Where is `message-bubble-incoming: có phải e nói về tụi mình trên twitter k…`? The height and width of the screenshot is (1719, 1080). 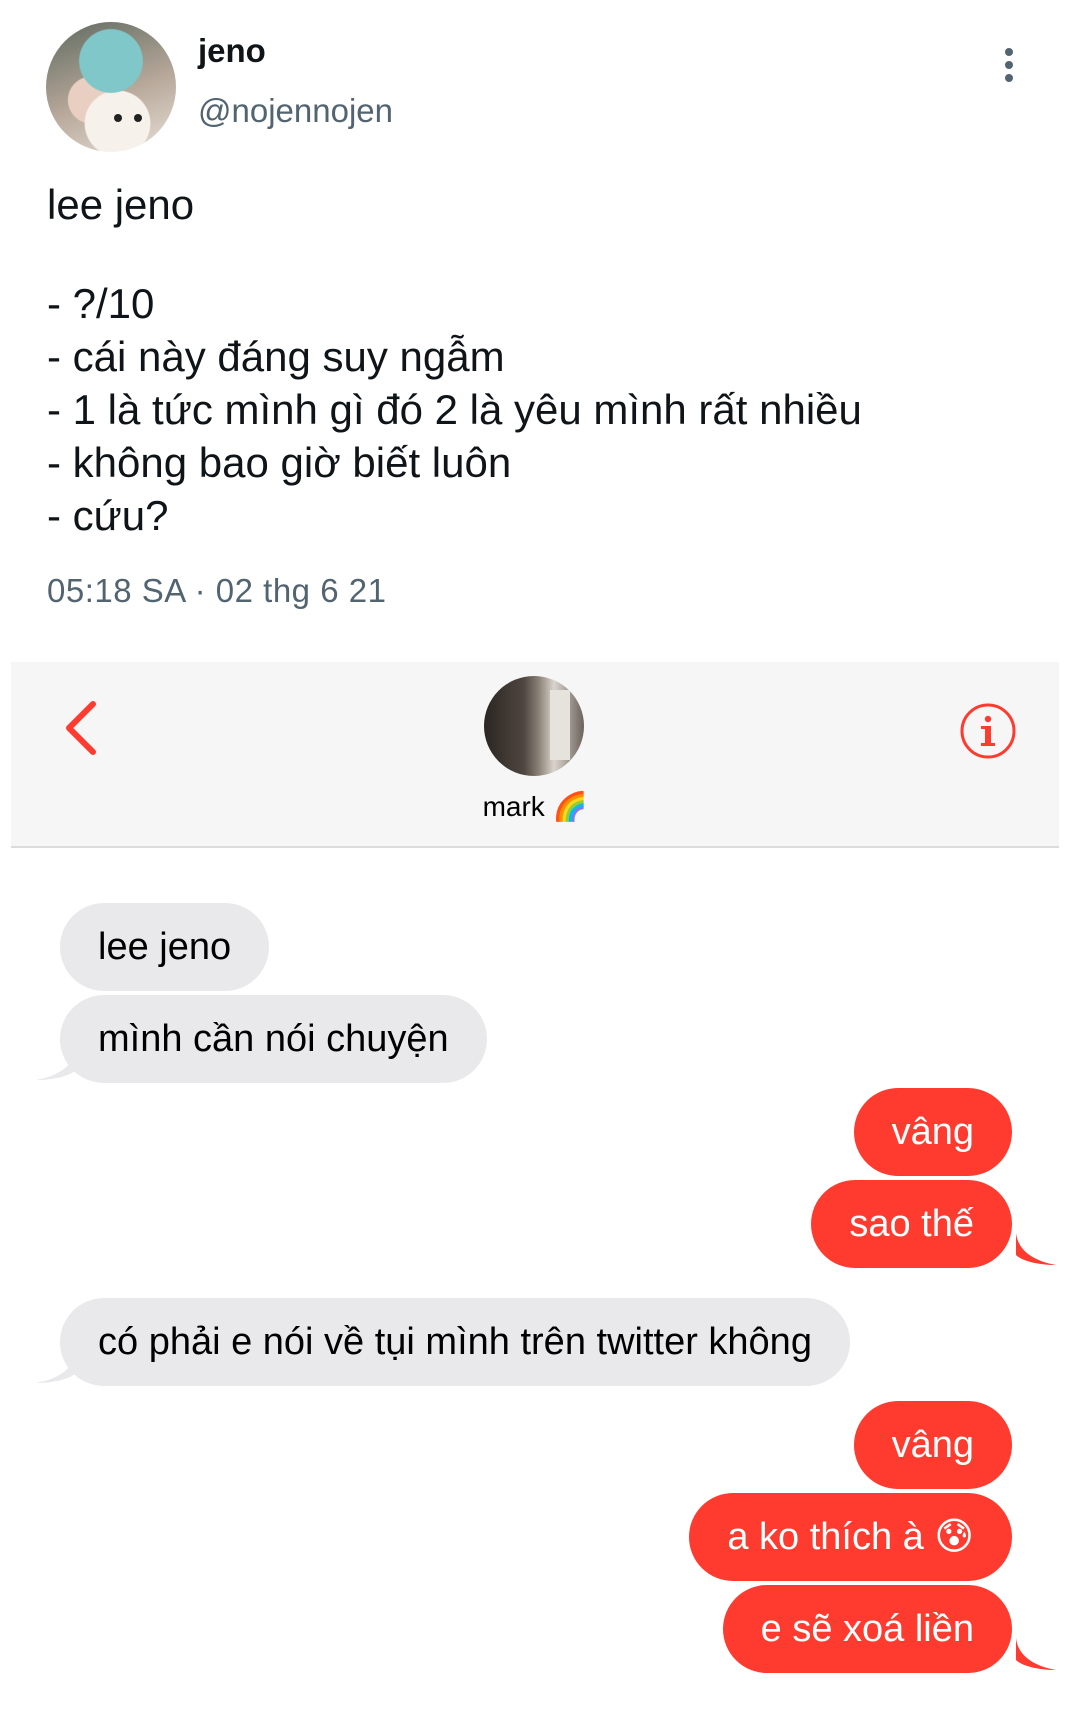
message-bubble-incoming: có phải e nói về tụi mình trên twitter k… is located at coordinates (455, 1342).